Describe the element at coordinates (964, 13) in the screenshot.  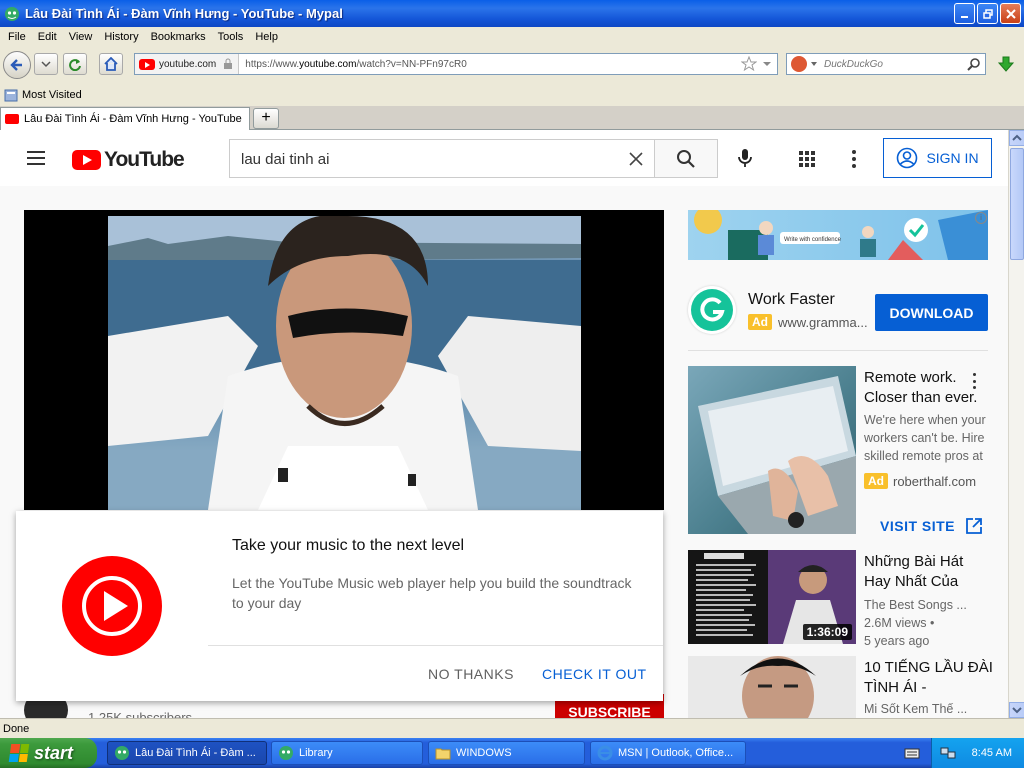
I see `minimize-button` at that location.